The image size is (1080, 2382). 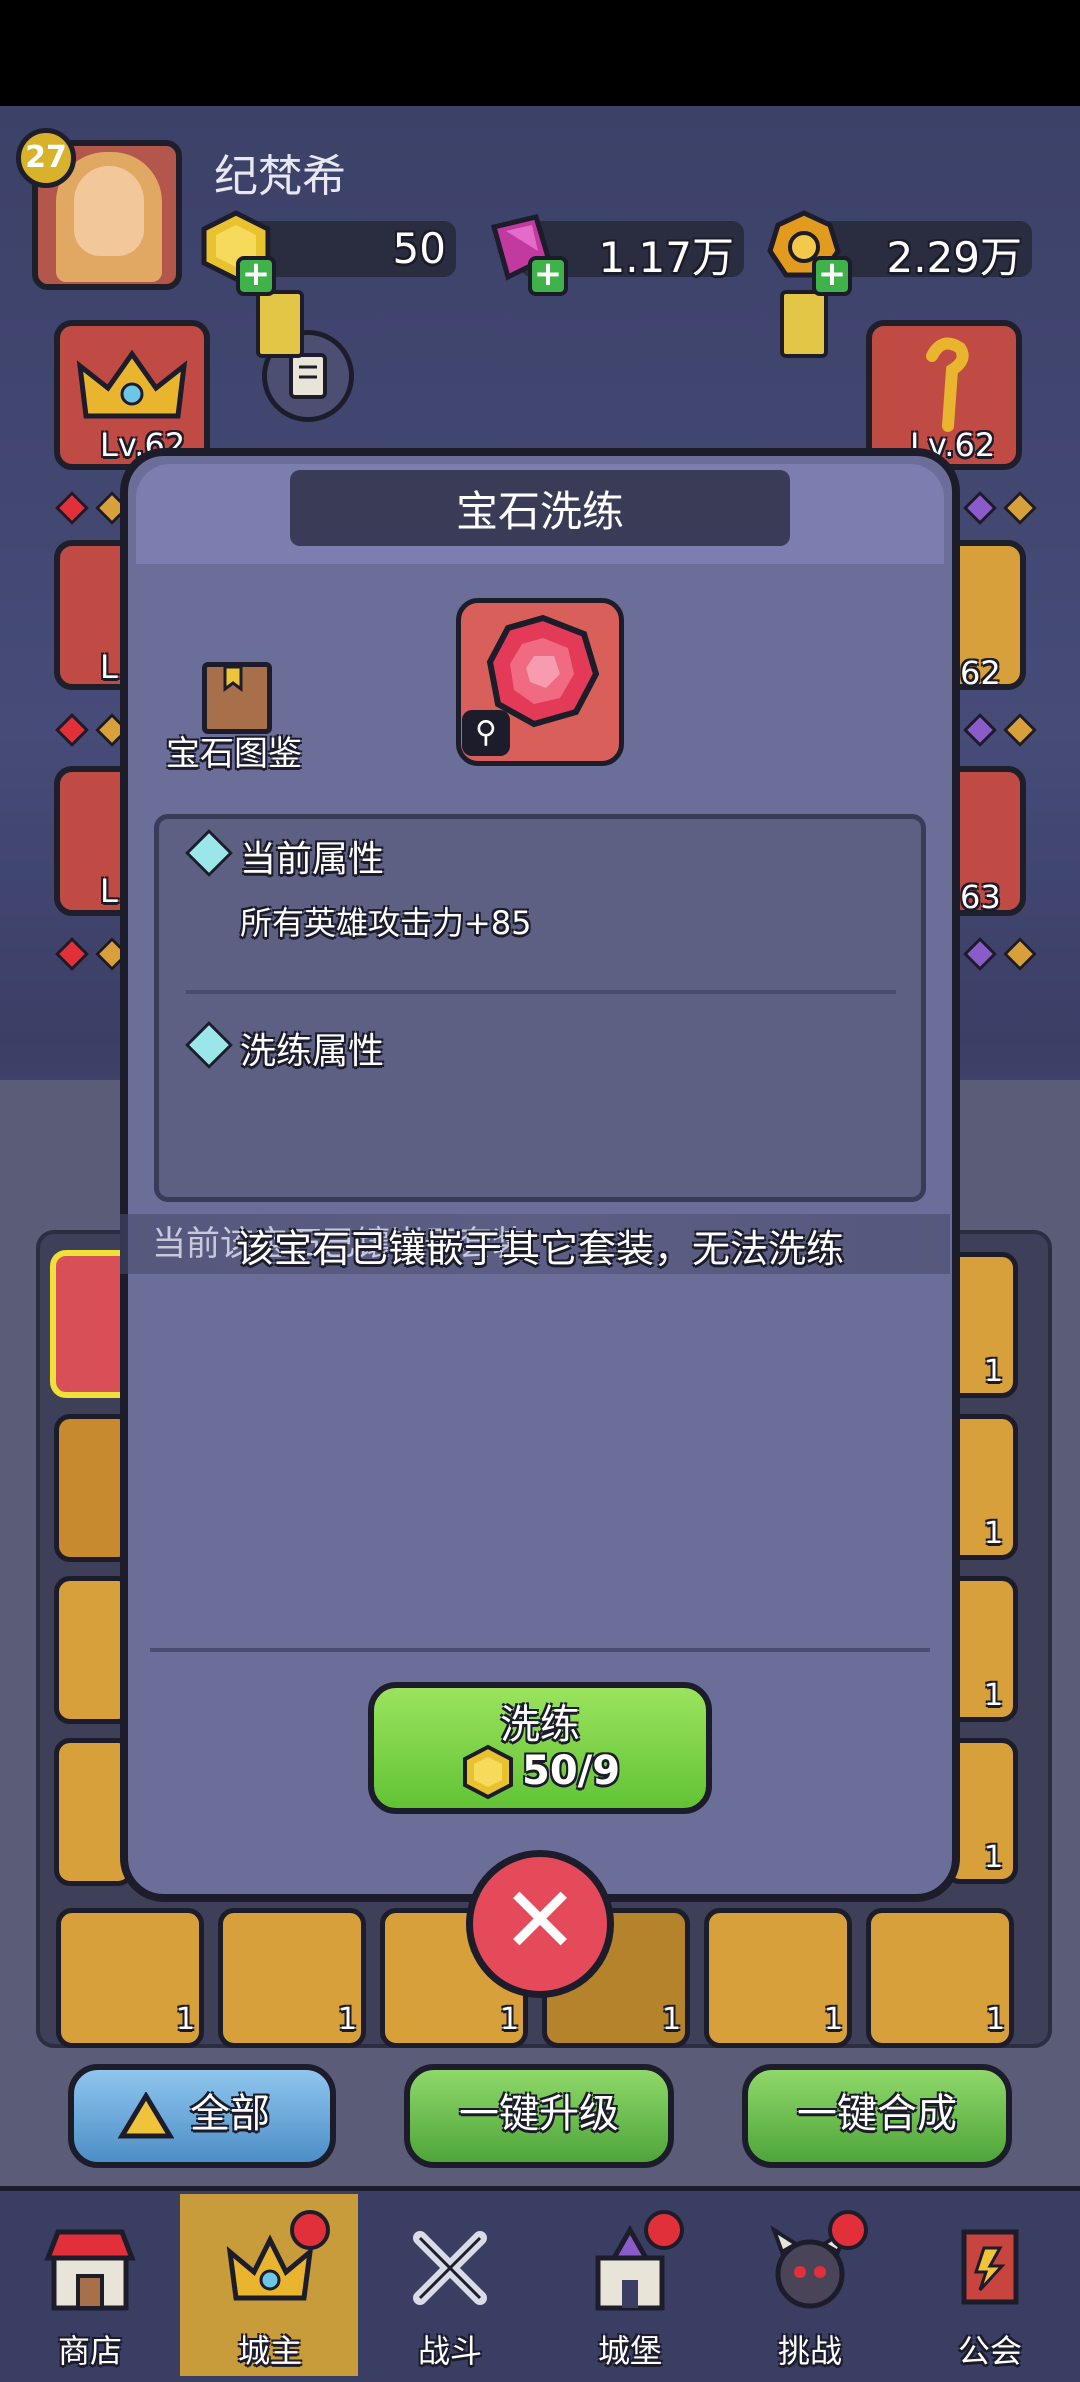 What do you see at coordinates (954, 257) in the screenshot?
I see `coin-value: 2.29万` at bounding box center [954, 257].